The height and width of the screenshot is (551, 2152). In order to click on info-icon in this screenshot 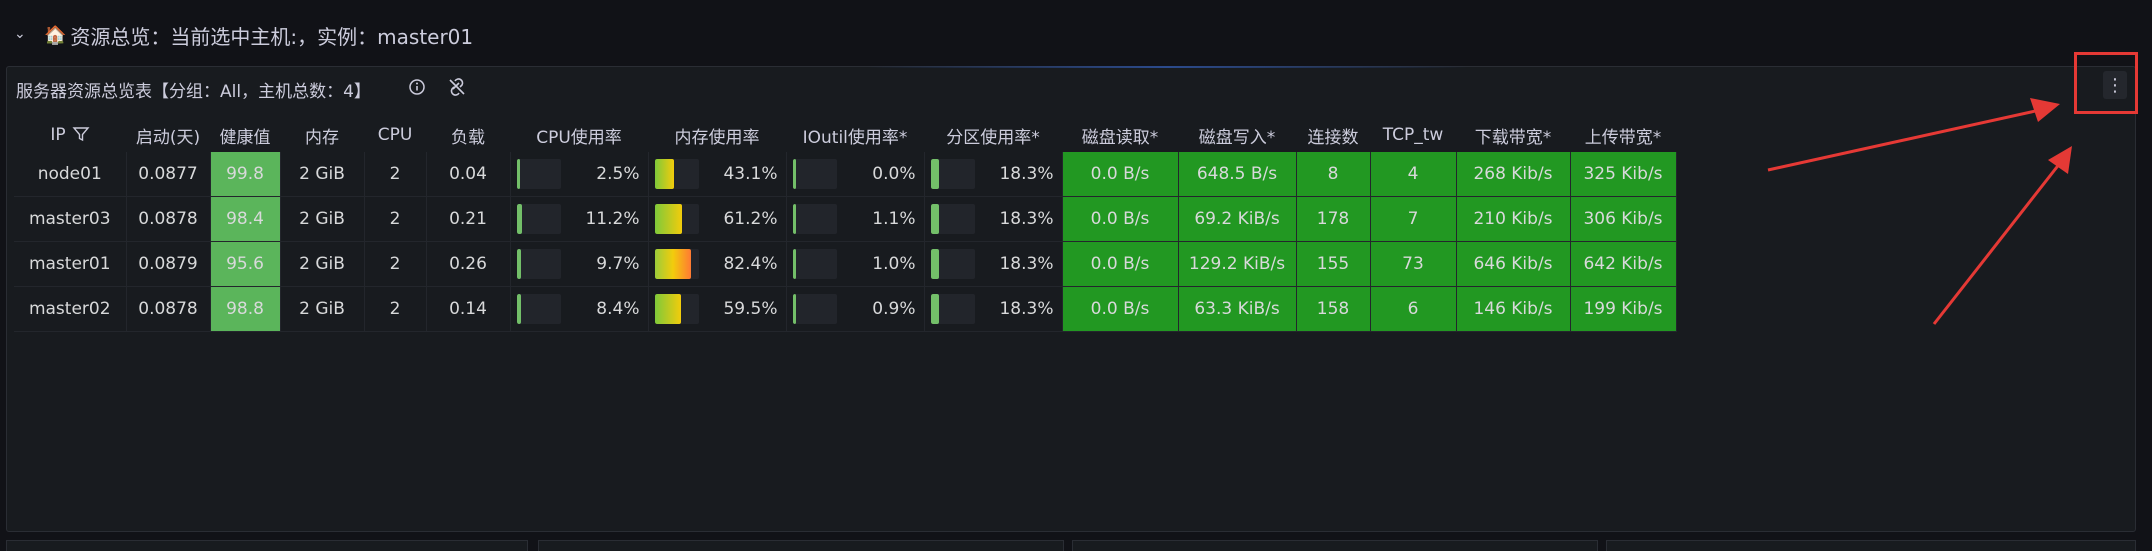, I will do `click(417, 87)`.